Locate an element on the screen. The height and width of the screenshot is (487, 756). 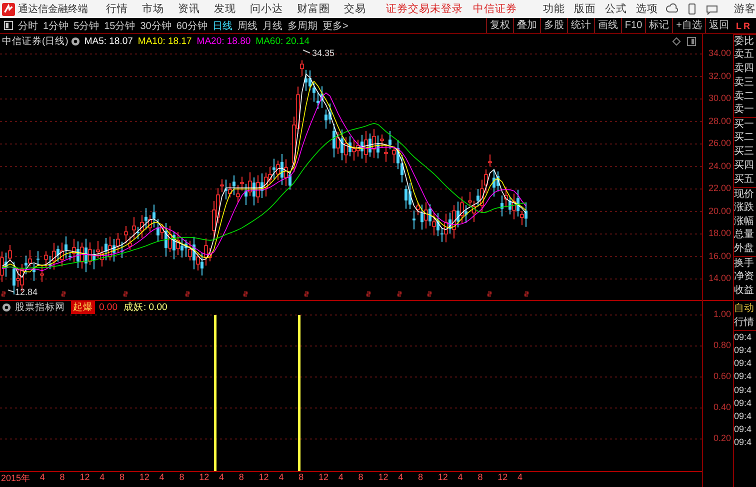
quote-field-label: 委比 is located at coordinates (745, 41).